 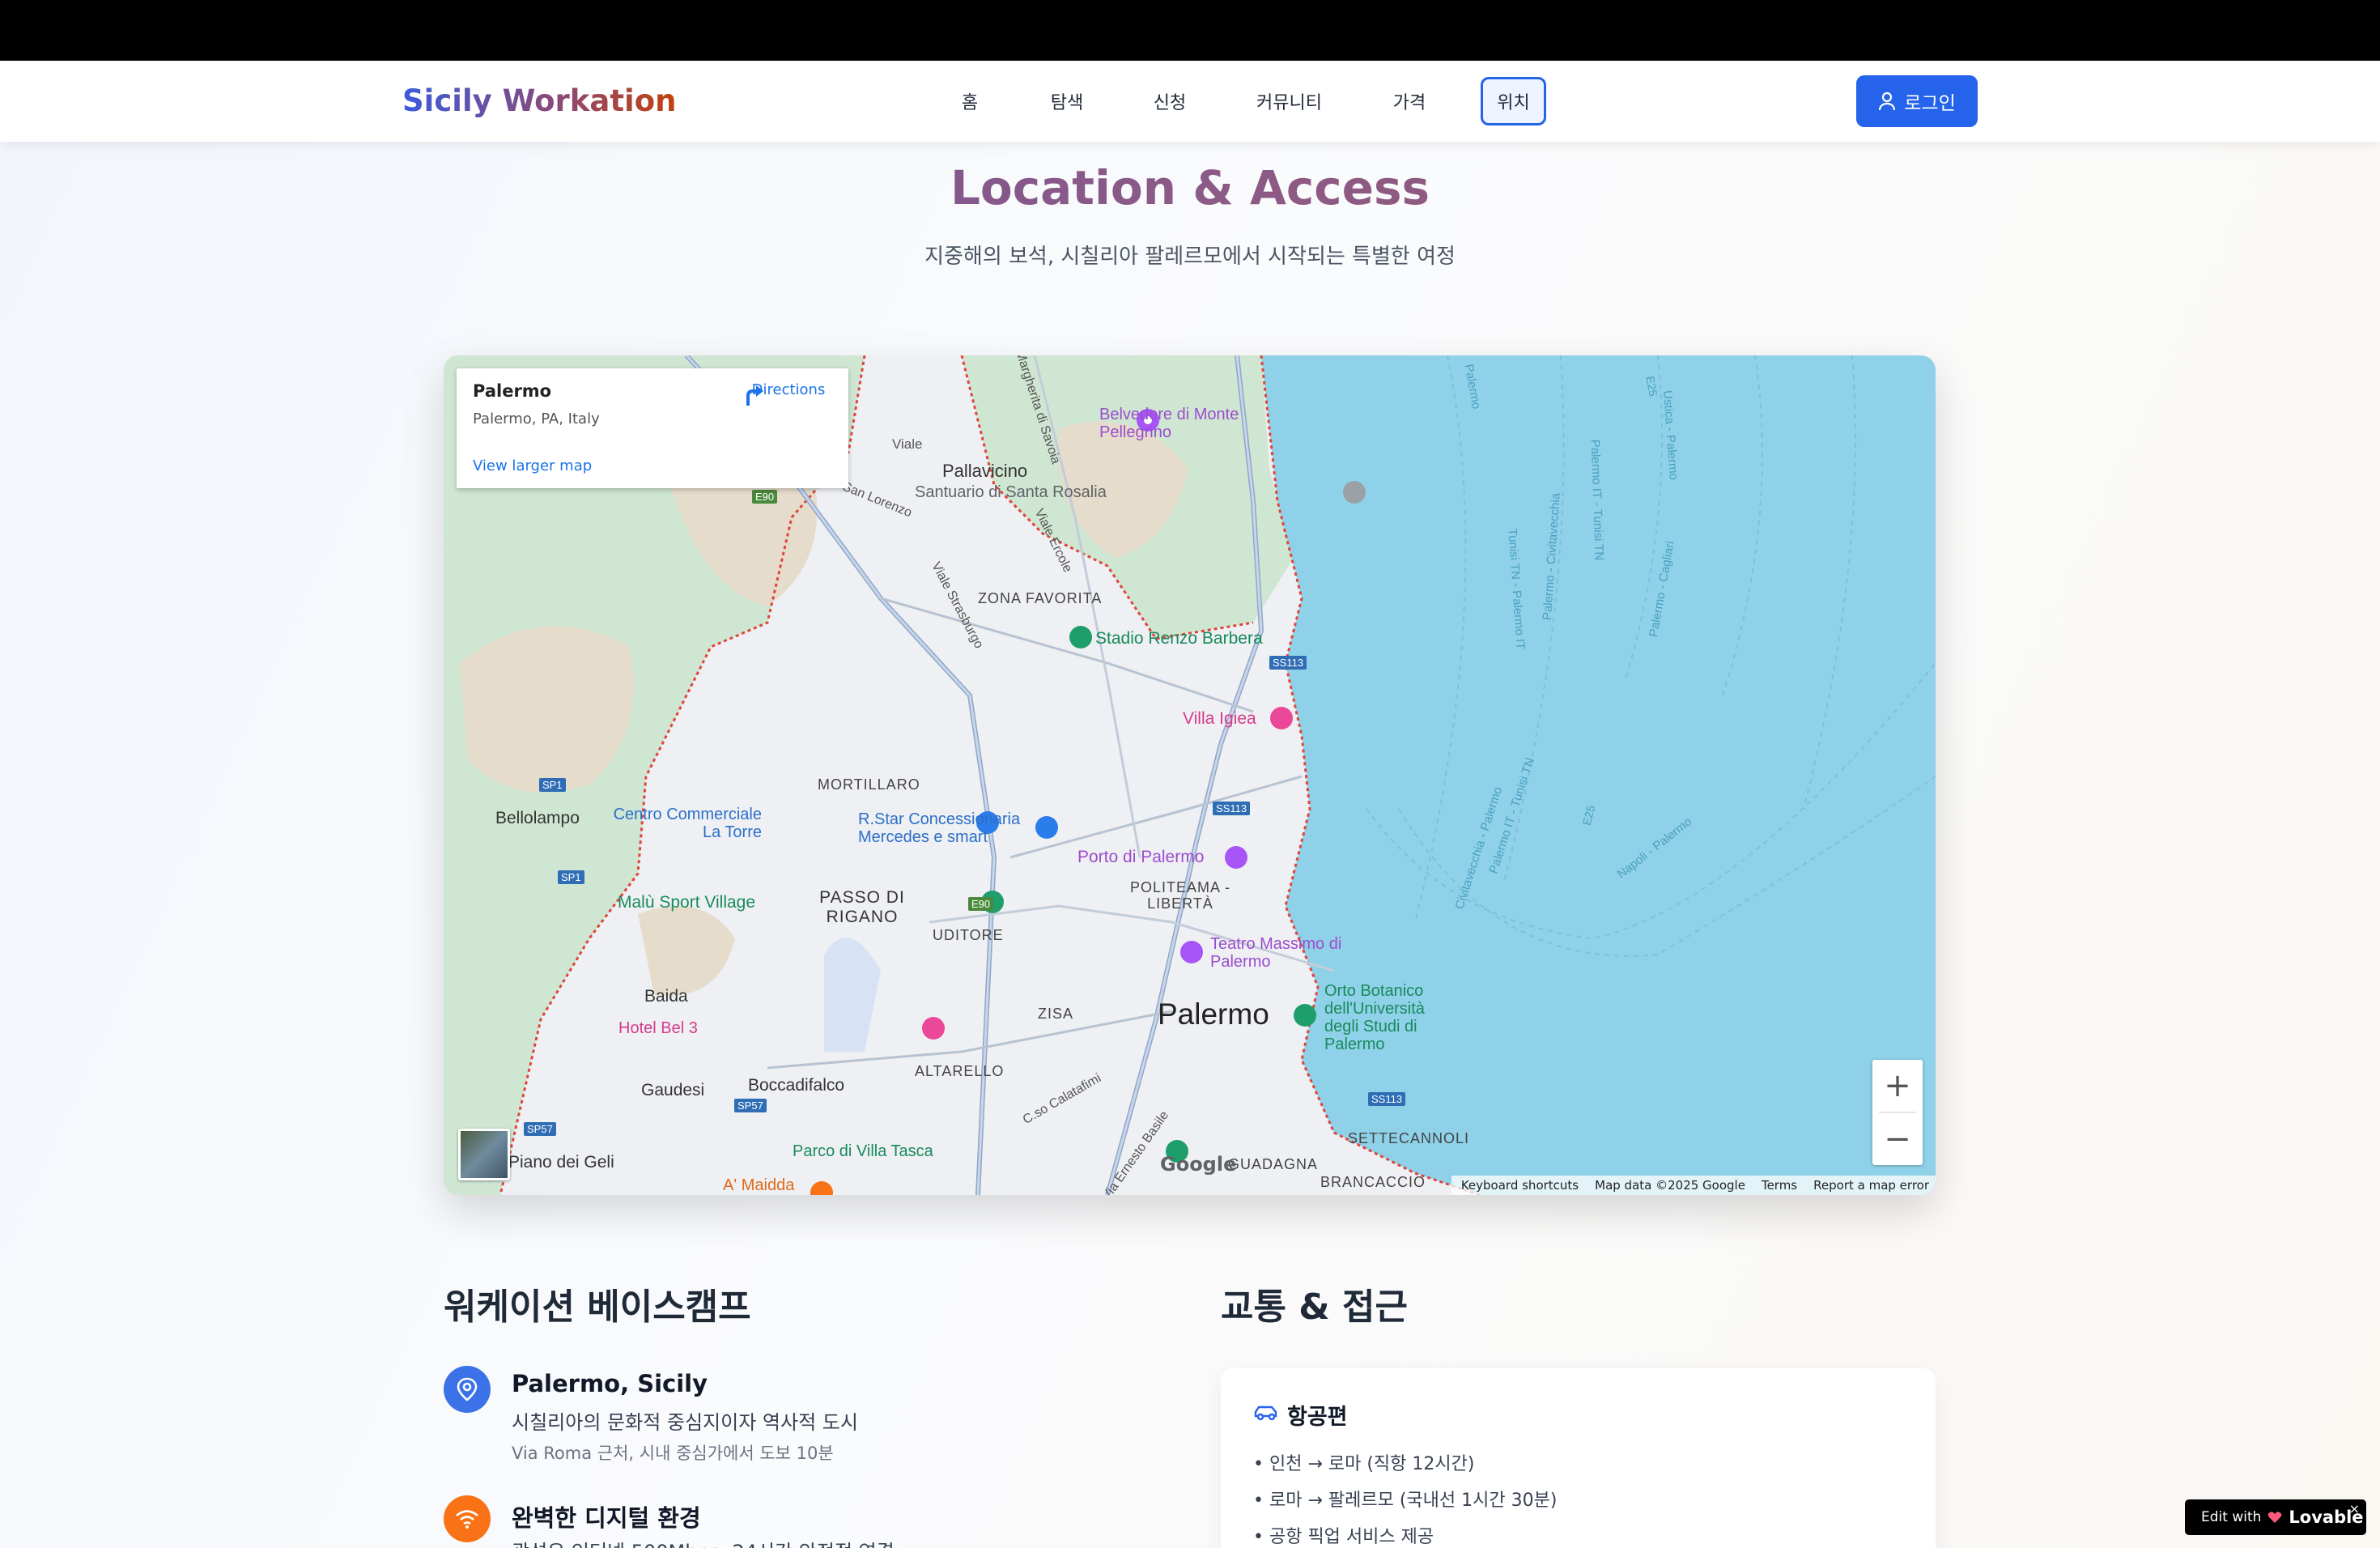 What do you see at coordinates (1897, 1086) in the screenshot?
I see `zoom-in-button: +` at bounding box center [1897, 1086].